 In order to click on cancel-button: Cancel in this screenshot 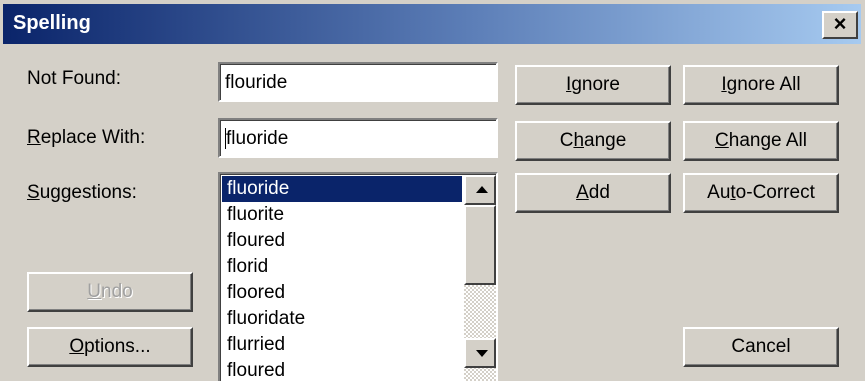, I will do `click(761, 347)`.